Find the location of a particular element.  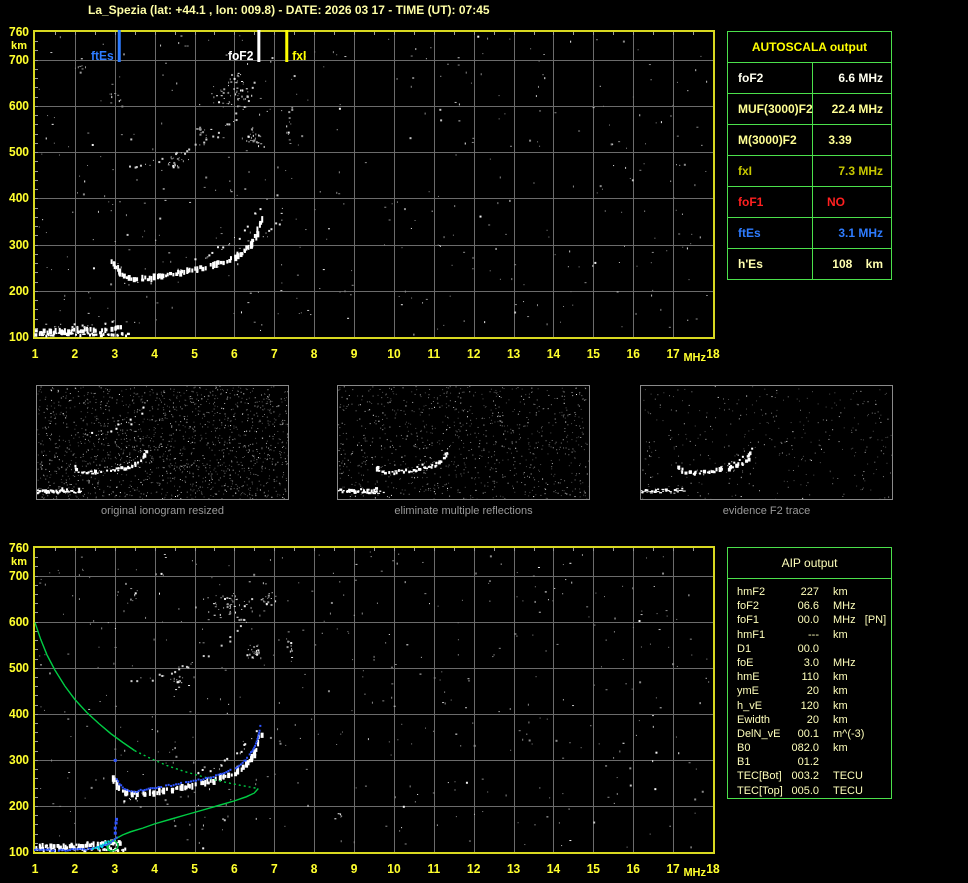

autoscala-row-fxI: fxI 7.3 MHz is located at coordinates (809, 170).